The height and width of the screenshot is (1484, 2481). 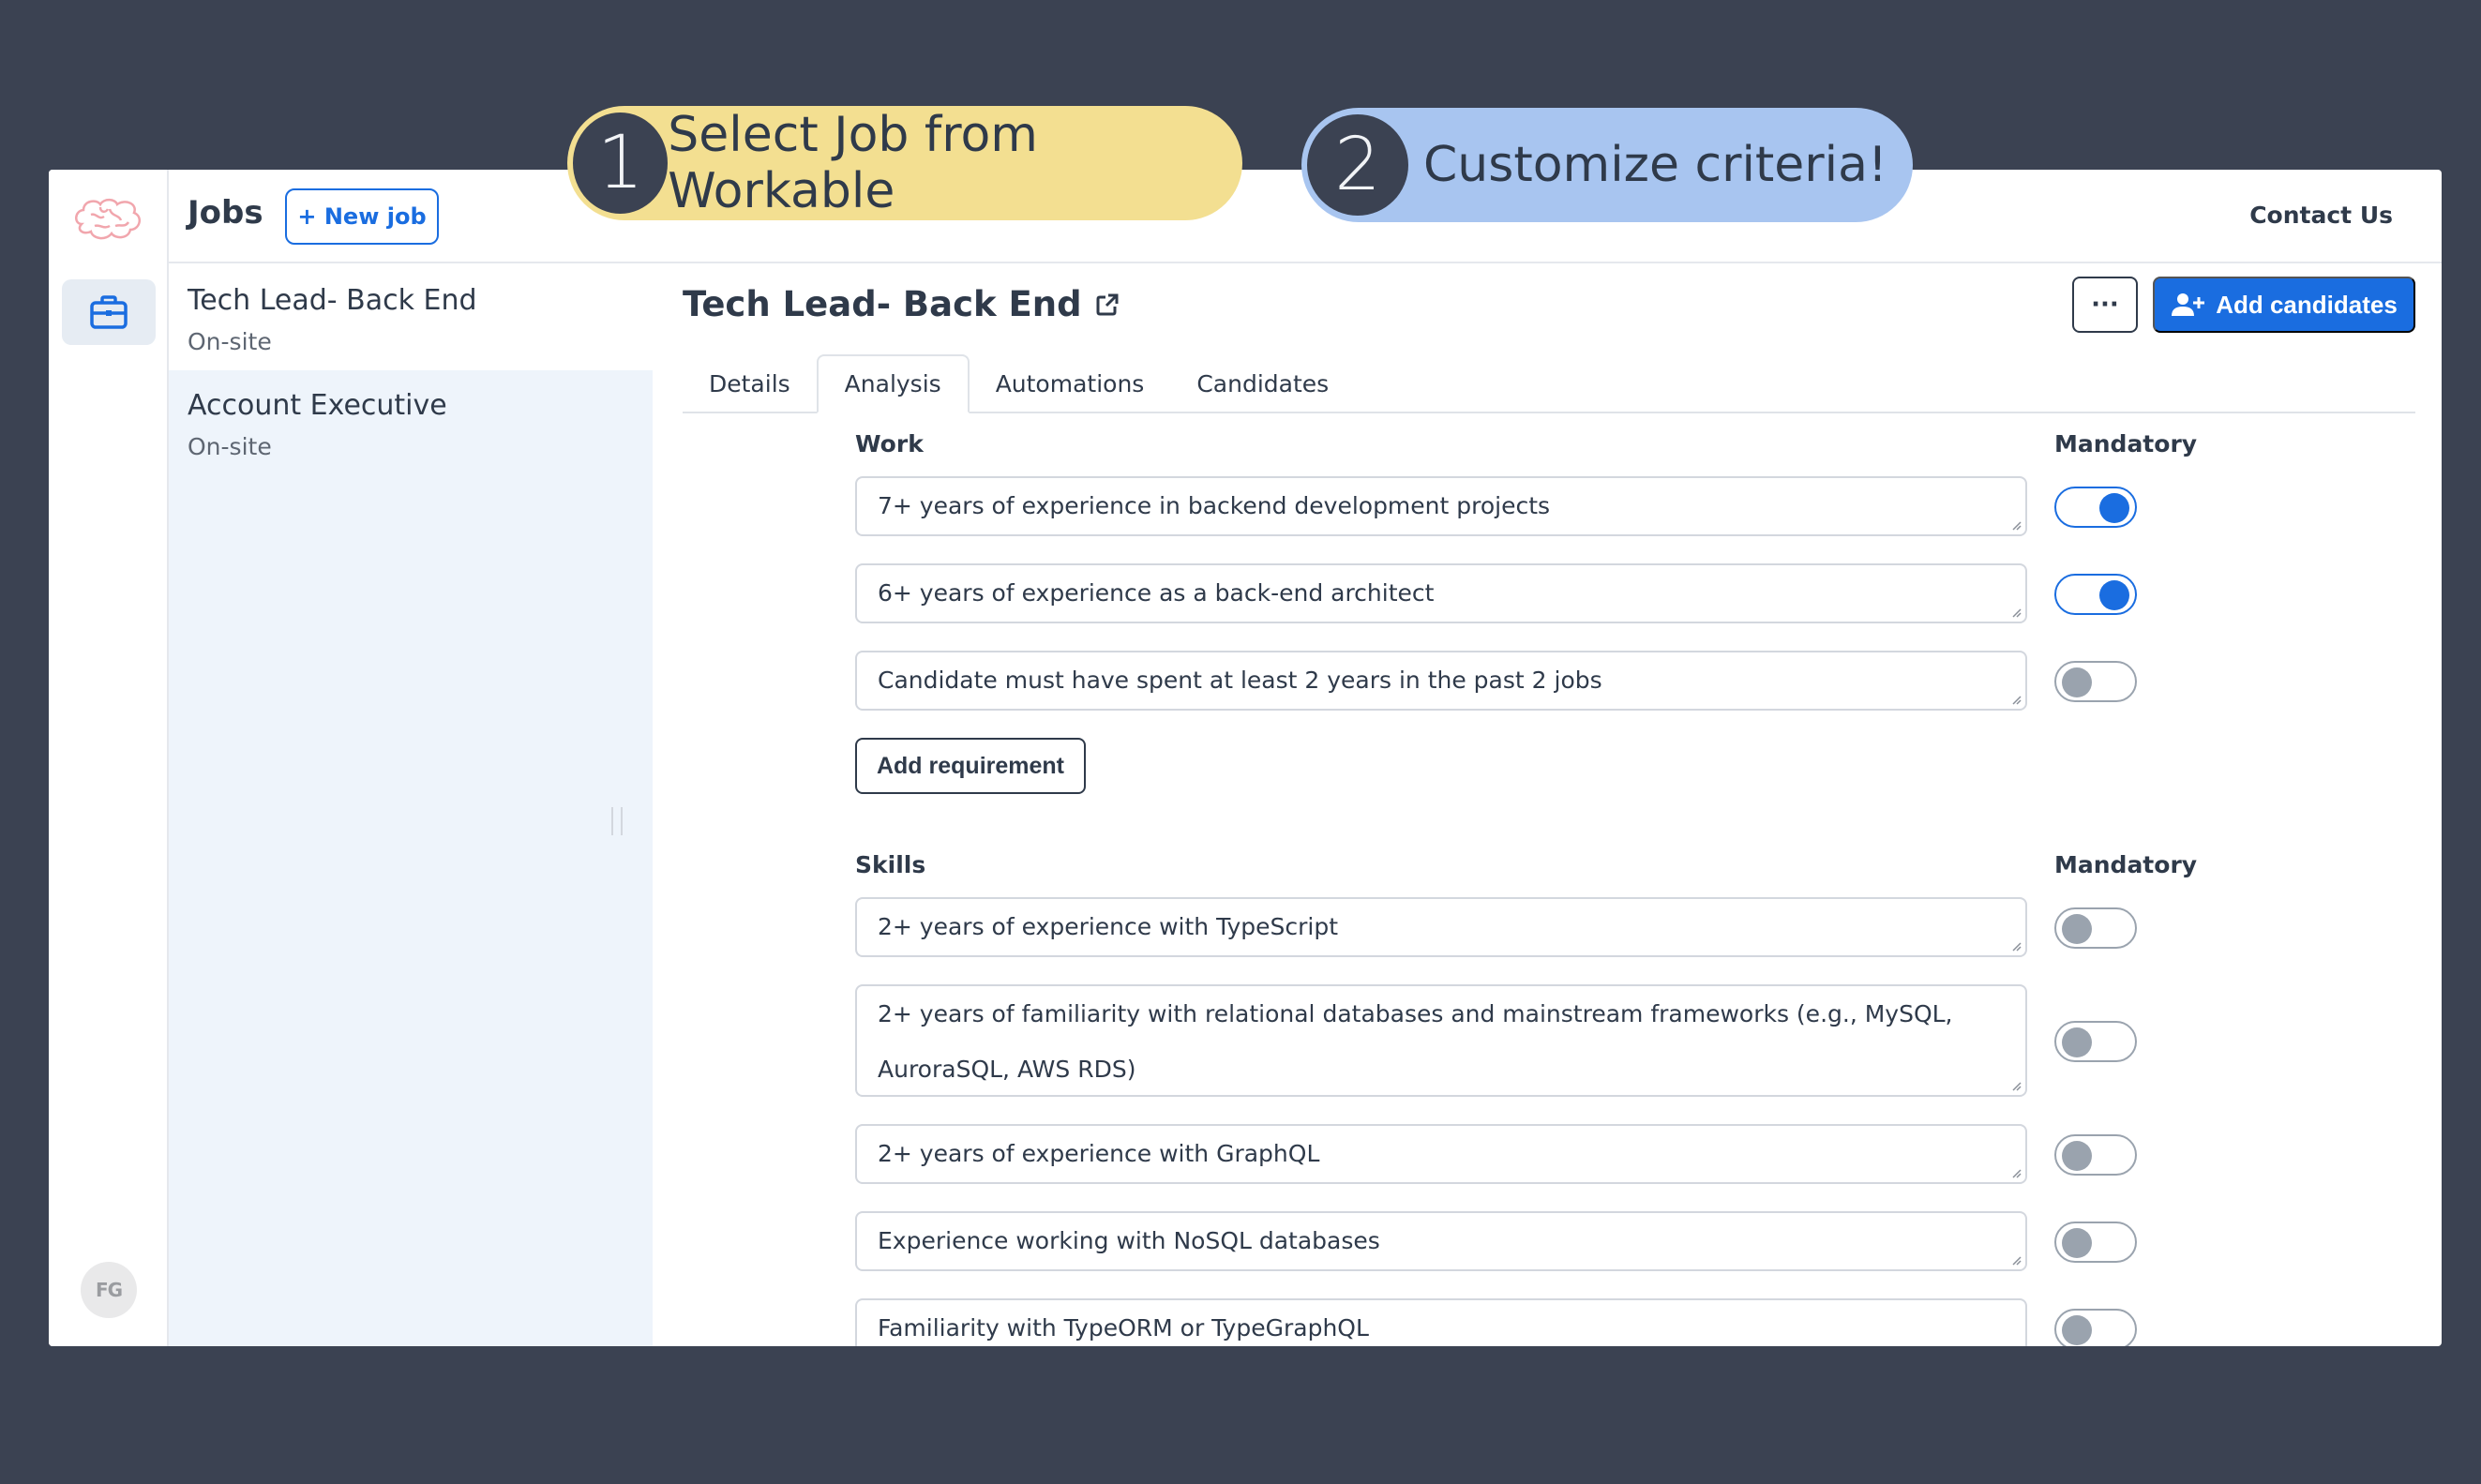 What do you see at coordinates (1070, 383) in the screenshot?
I see `tab-automations: Automations` at bounding box center [1070, 383].